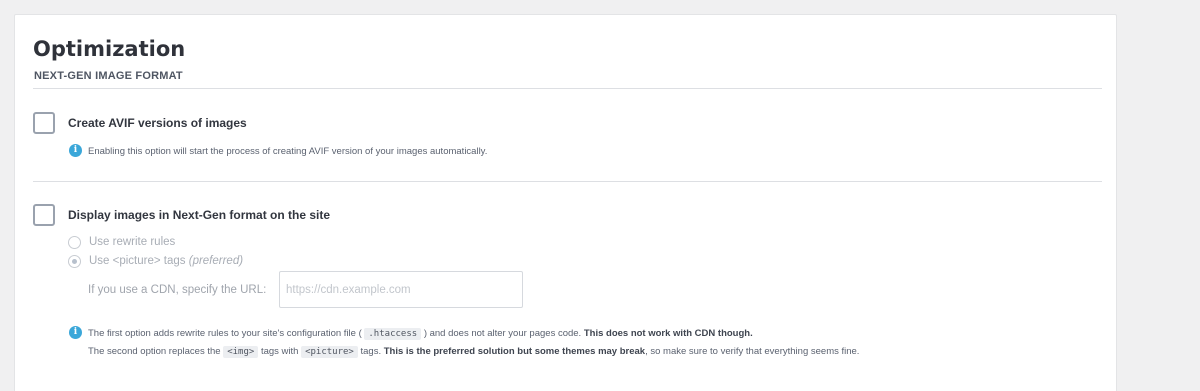 This screenshot has width=1200, height=391. Describe the element at coordinates (393, 334) in the screenshot. I see `htaccess-code: .htaccess` at that location.